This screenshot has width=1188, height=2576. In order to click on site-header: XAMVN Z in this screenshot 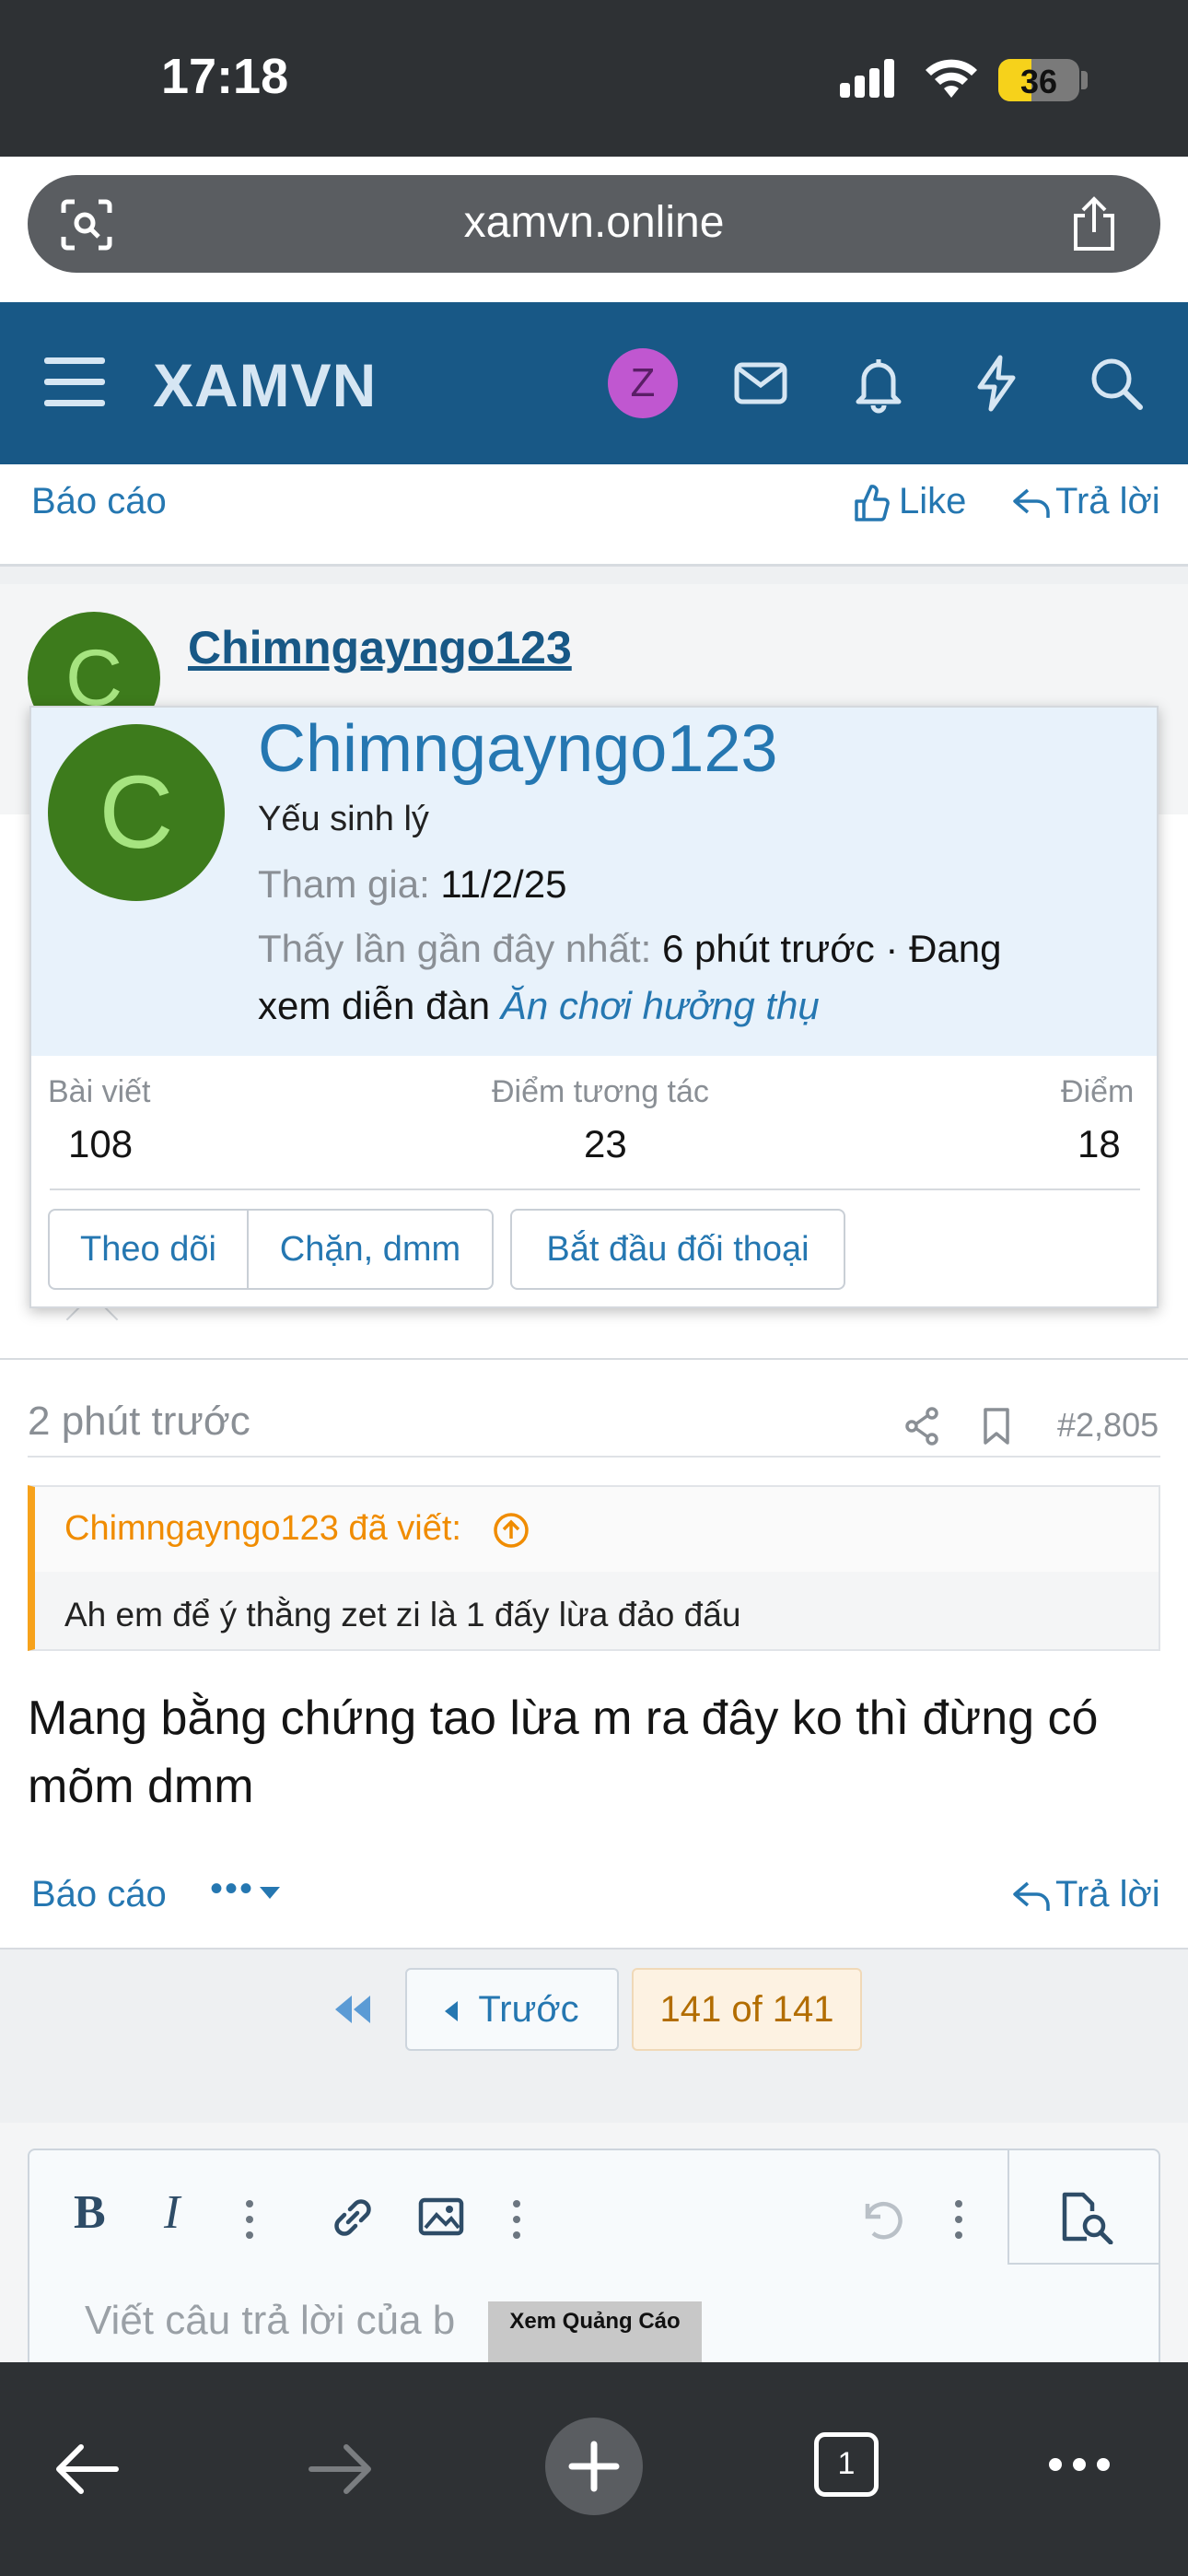, I will do `click(594, 383)`.